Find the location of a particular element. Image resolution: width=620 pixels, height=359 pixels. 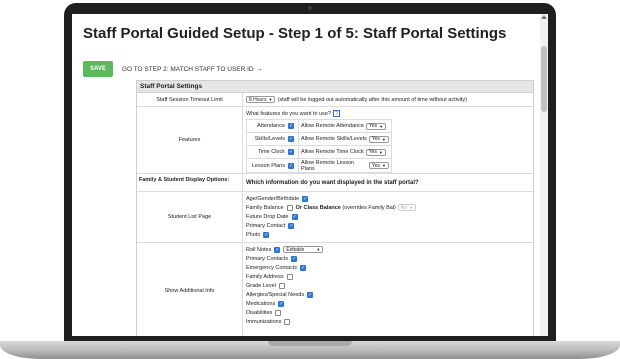

future-drop-checkbox: ✓ is located at coordinates (294, 216).